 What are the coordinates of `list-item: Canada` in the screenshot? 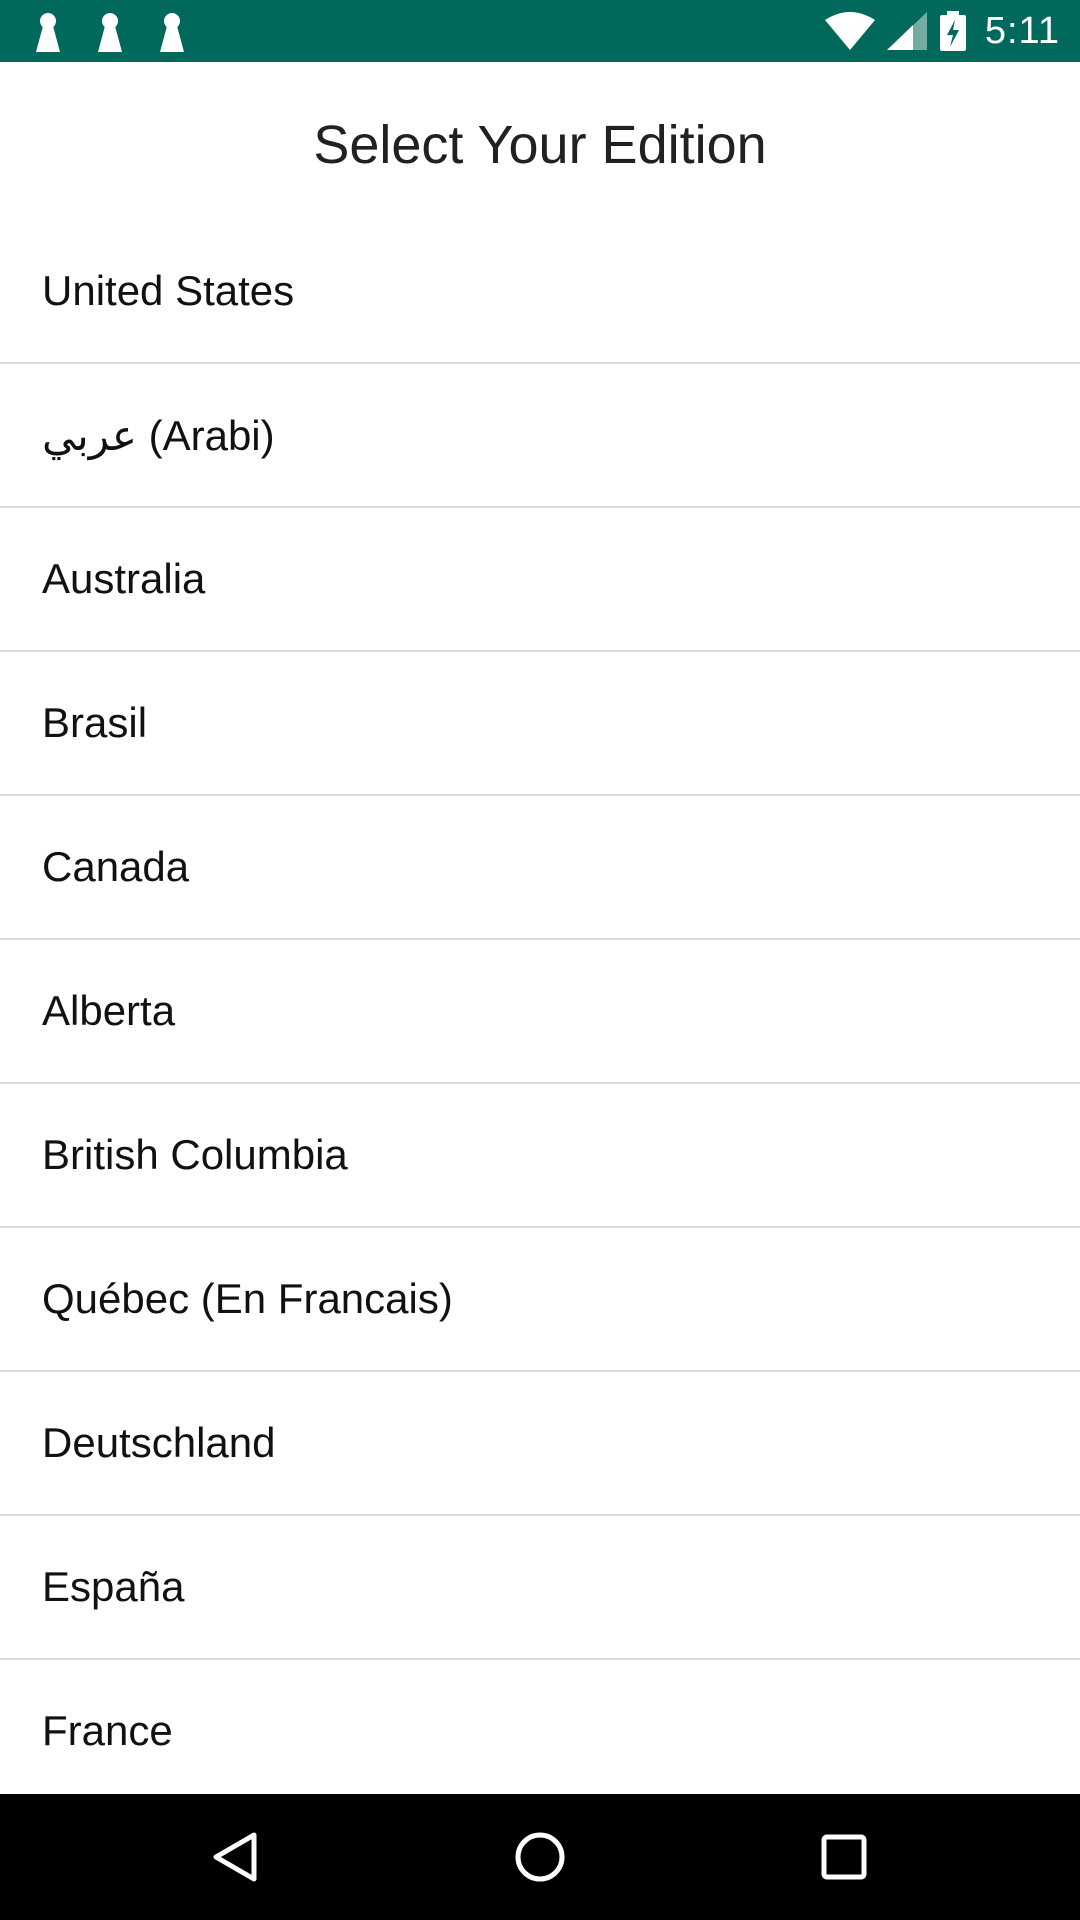 It's located at (540, 868).